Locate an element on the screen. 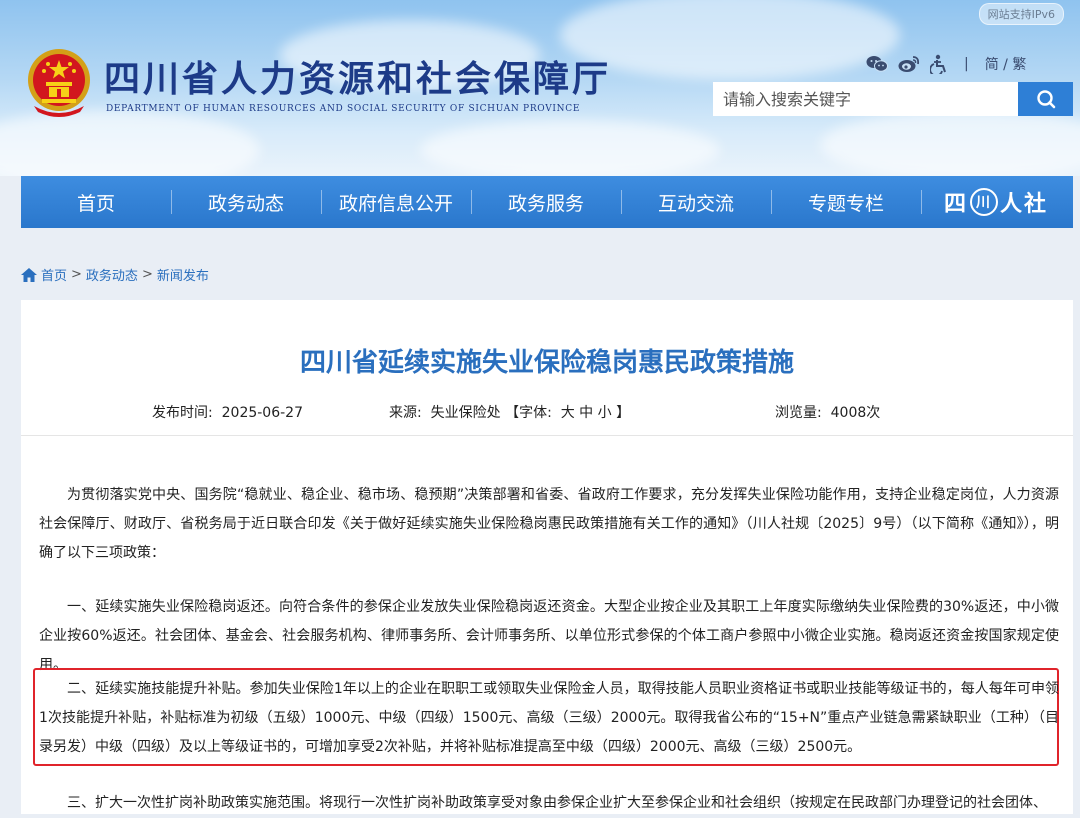  nav-item-sichuan-hrss: 四 川 人社 is located at coordinates (996, 202).